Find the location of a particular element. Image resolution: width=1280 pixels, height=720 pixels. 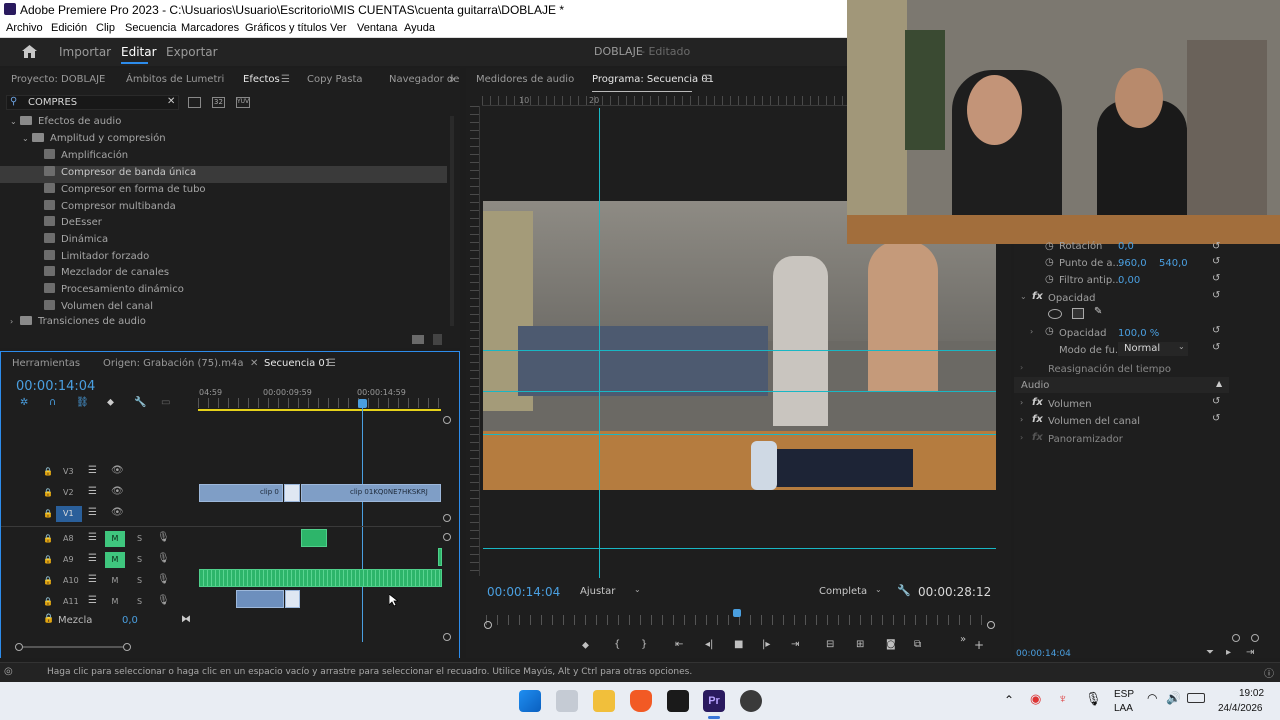

tab-copy-pasta: Copy Pasta is located at coordinates (335, 79).